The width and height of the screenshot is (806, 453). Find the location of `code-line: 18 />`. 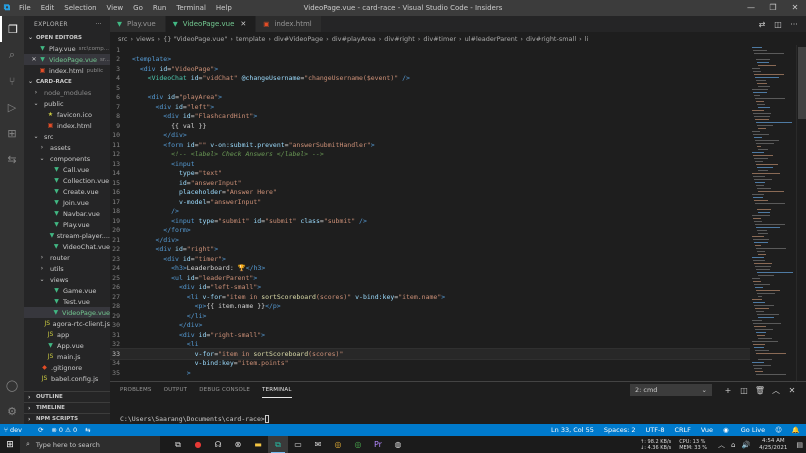

code-line: 18 /> is located at coordinates (430, 212).